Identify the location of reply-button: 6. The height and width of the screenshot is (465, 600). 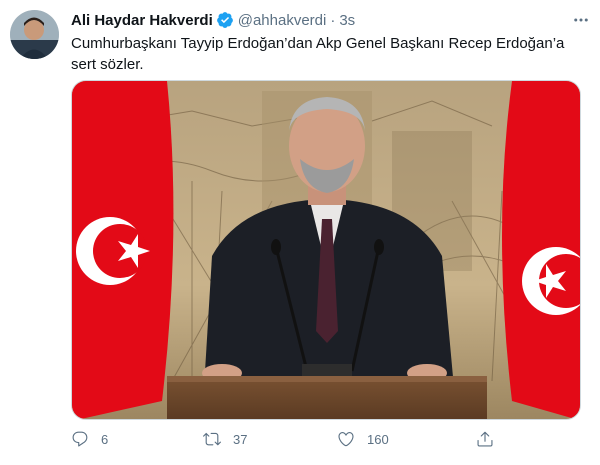
(89, 439).